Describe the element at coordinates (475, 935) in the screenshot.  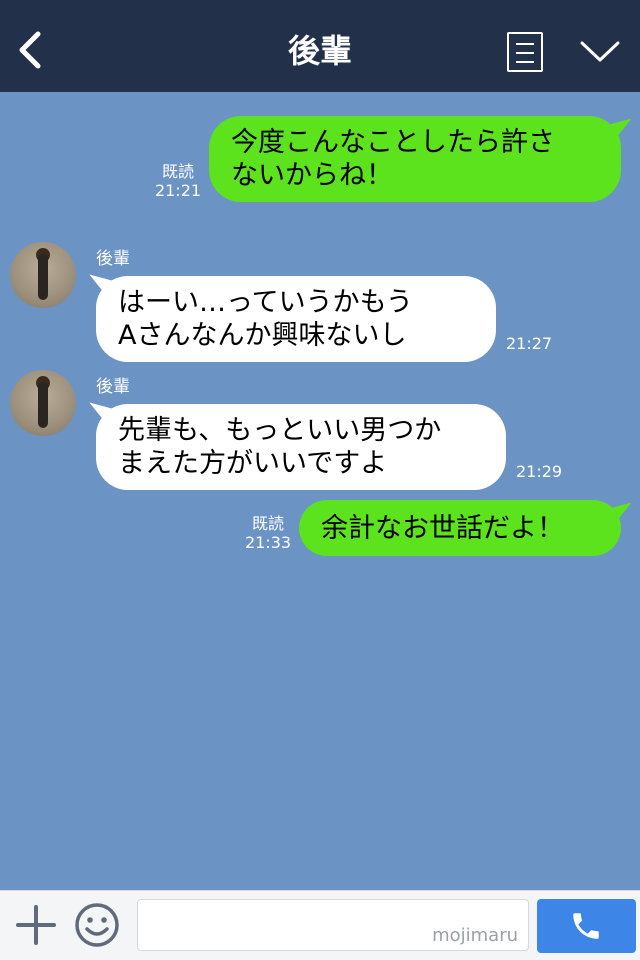
I see `watermark-text: mojimaru` at that location.